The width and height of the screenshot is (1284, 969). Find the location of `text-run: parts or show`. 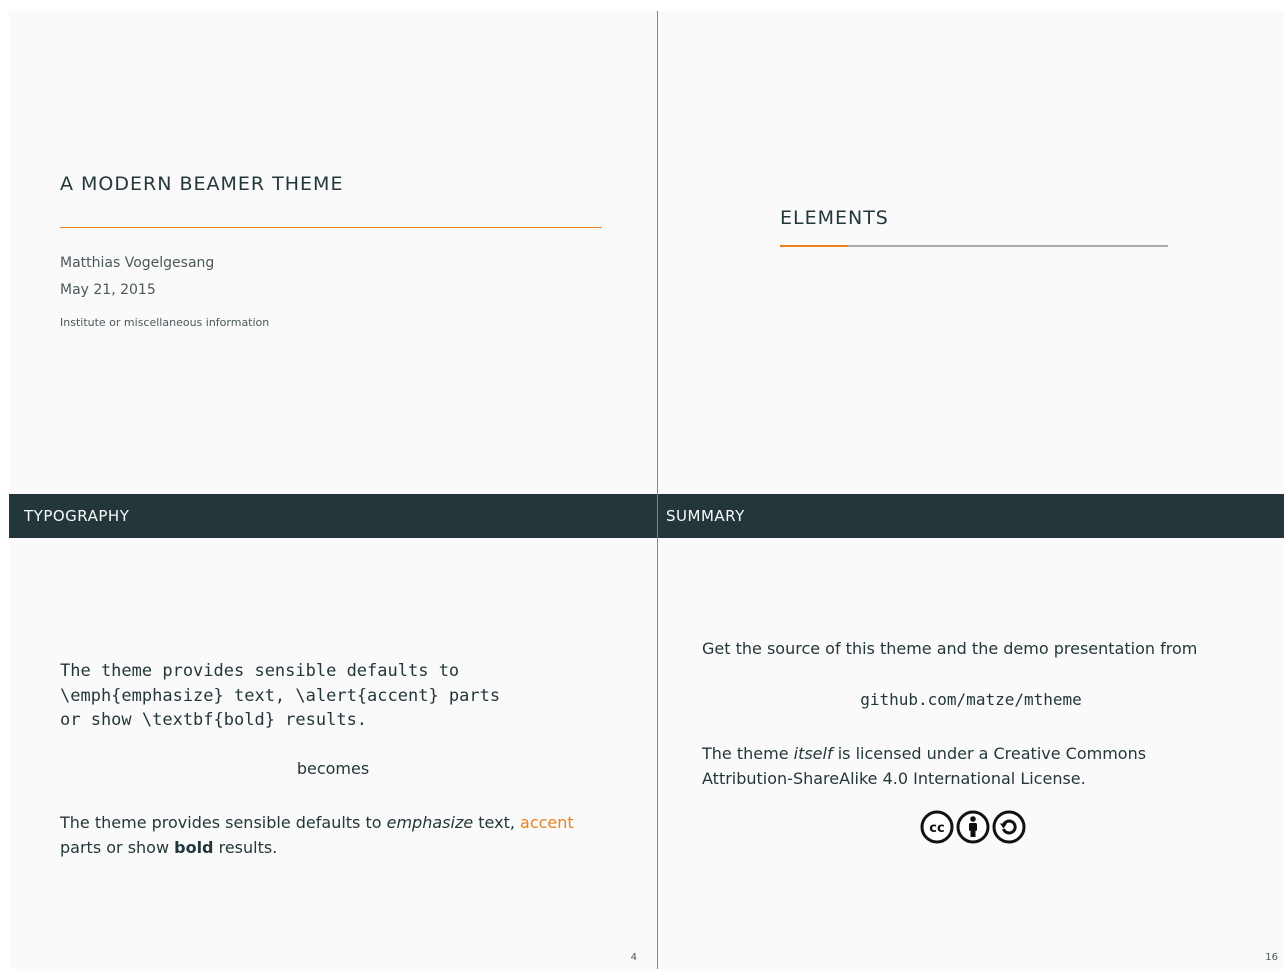

text-run: parts or show is located at coordinates (117, 847).